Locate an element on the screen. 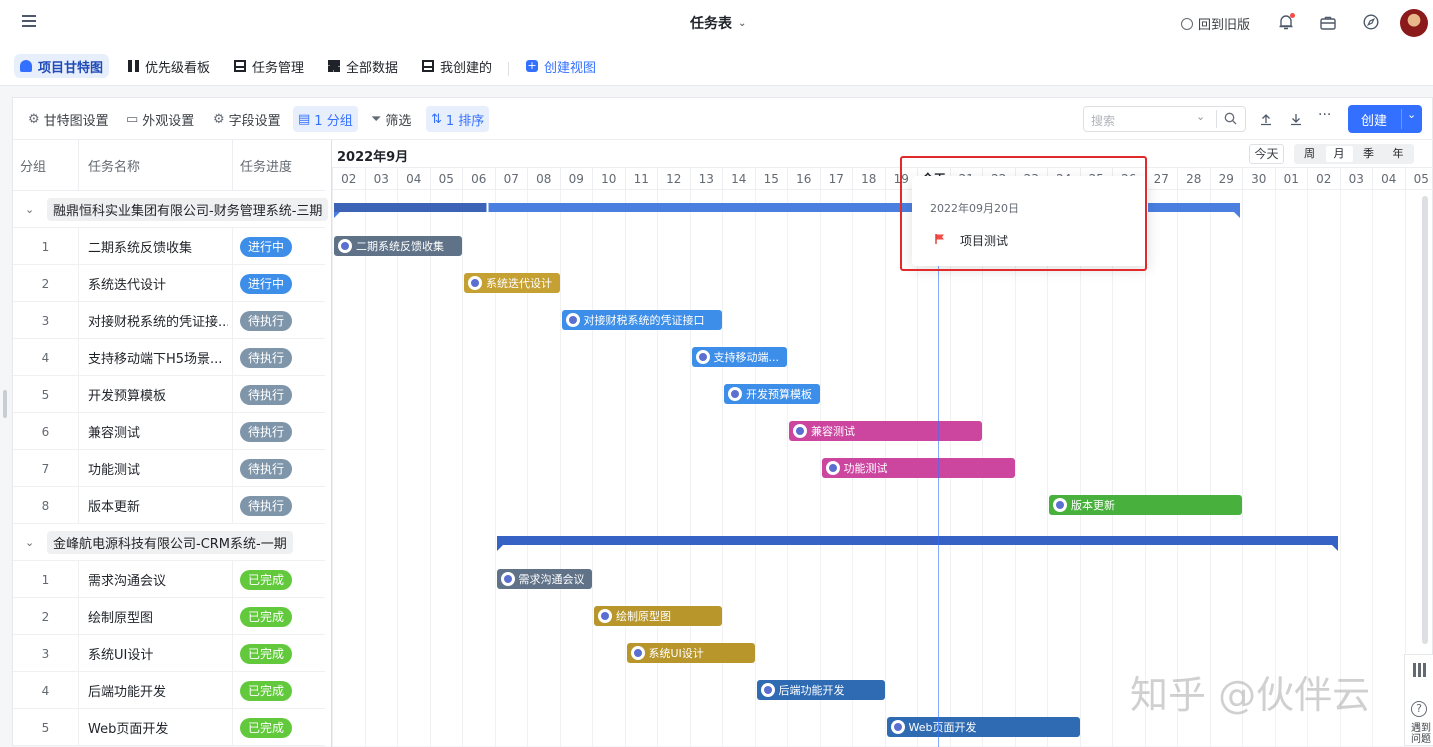 The image size is (1433, 747). scale-option: 月 is located at coordinates (1339, 154).